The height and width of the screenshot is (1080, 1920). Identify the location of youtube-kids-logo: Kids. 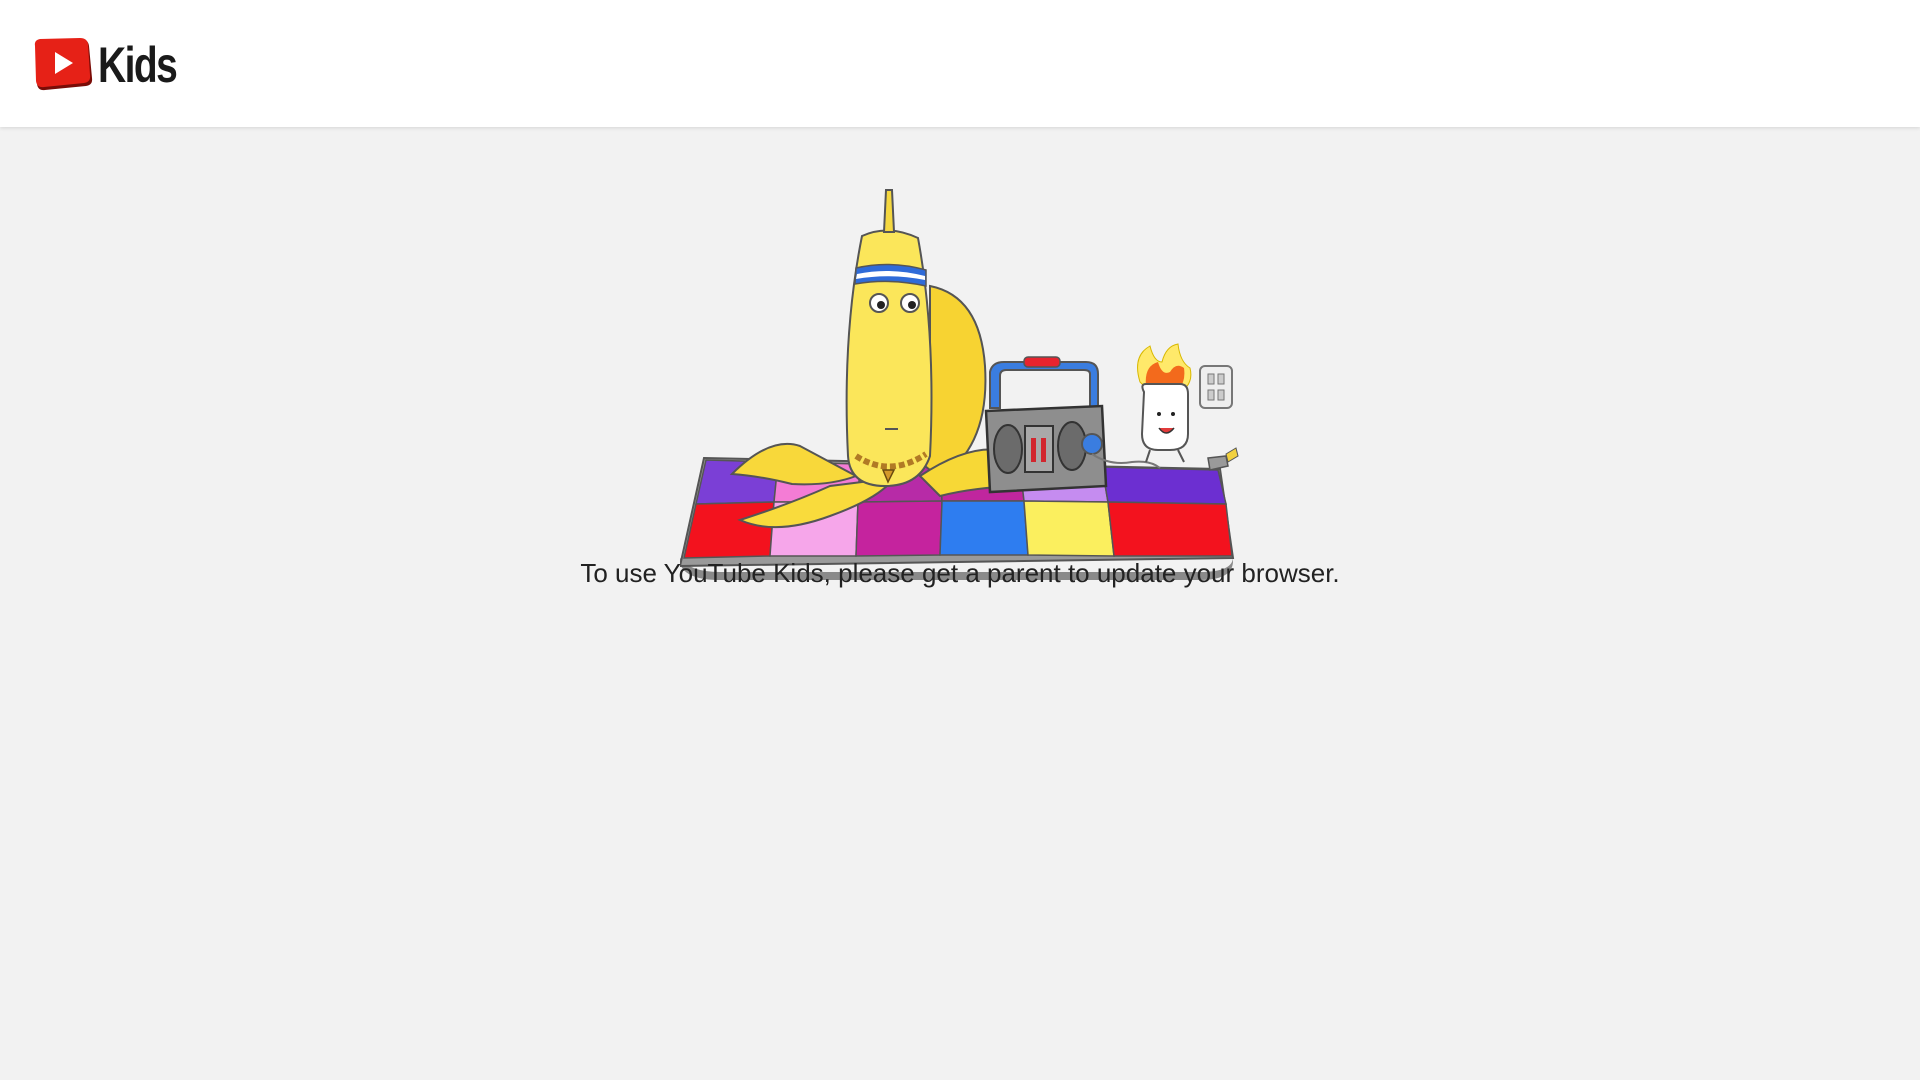
(114, 65).